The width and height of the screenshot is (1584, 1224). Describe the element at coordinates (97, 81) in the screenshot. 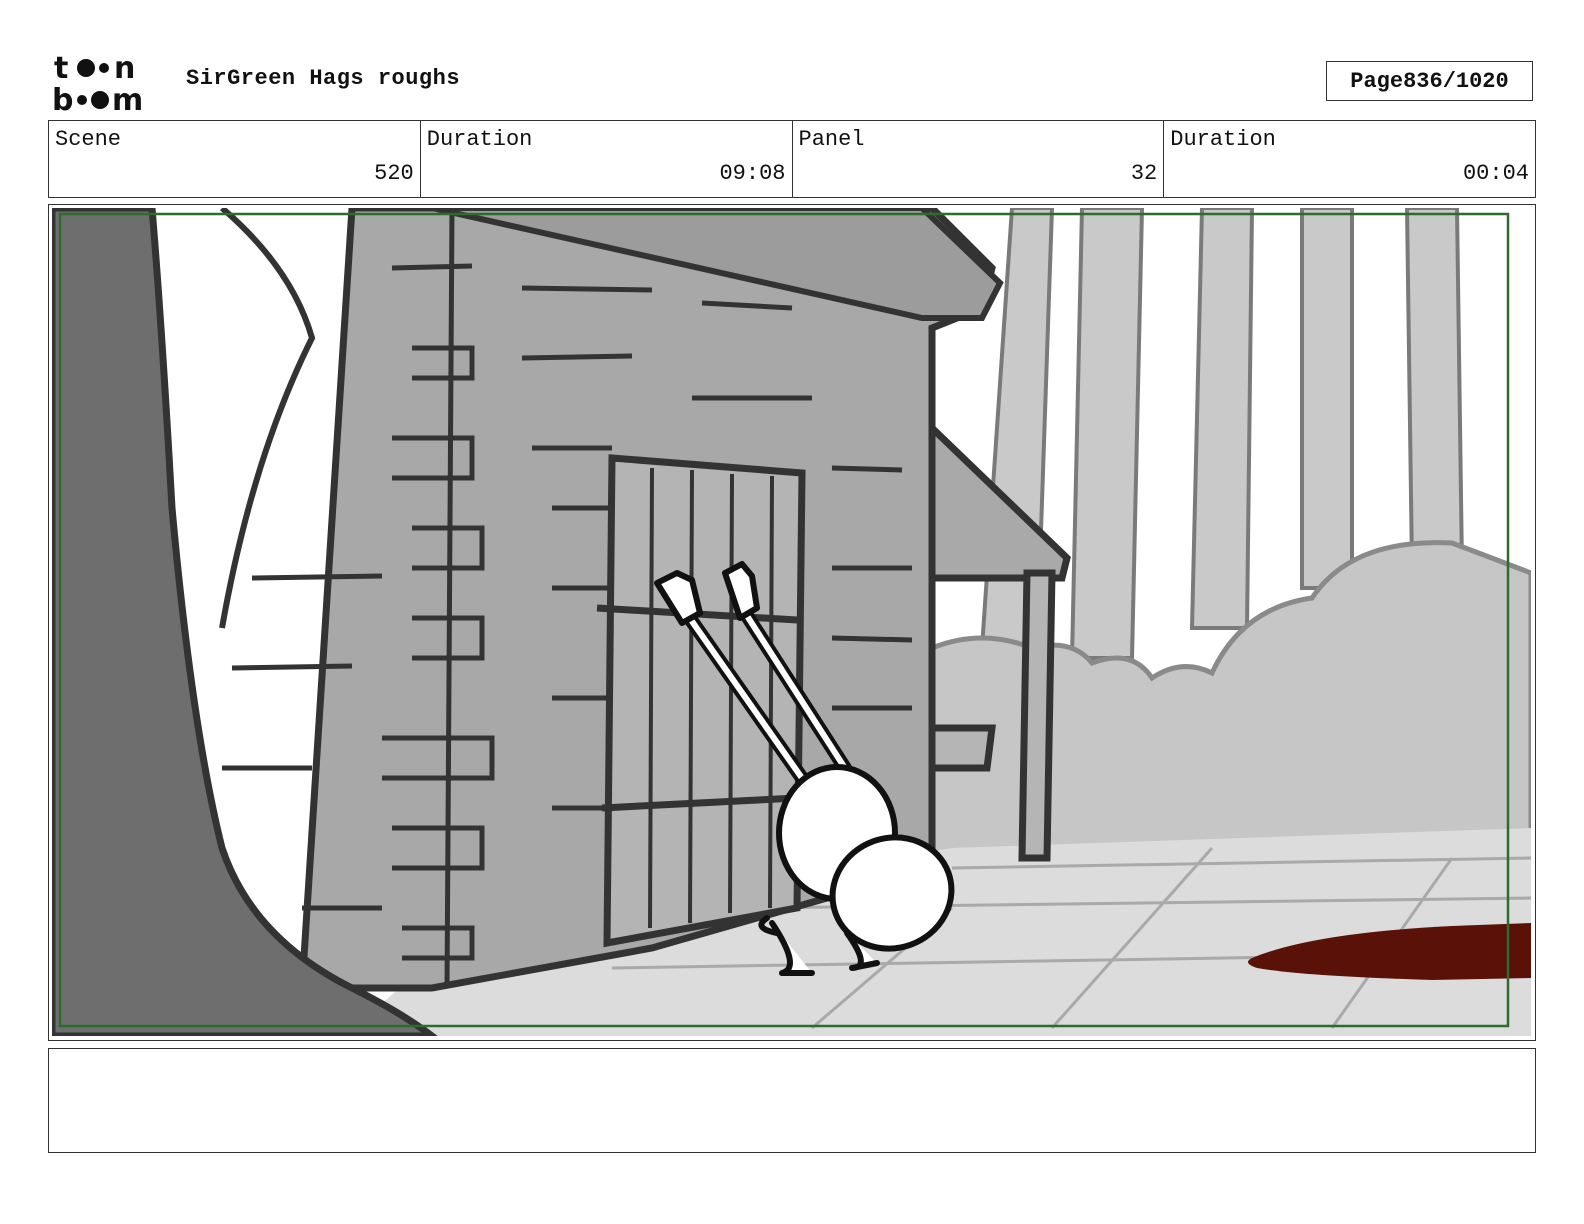

I see `toonboom-logo: t n b m` at that location.